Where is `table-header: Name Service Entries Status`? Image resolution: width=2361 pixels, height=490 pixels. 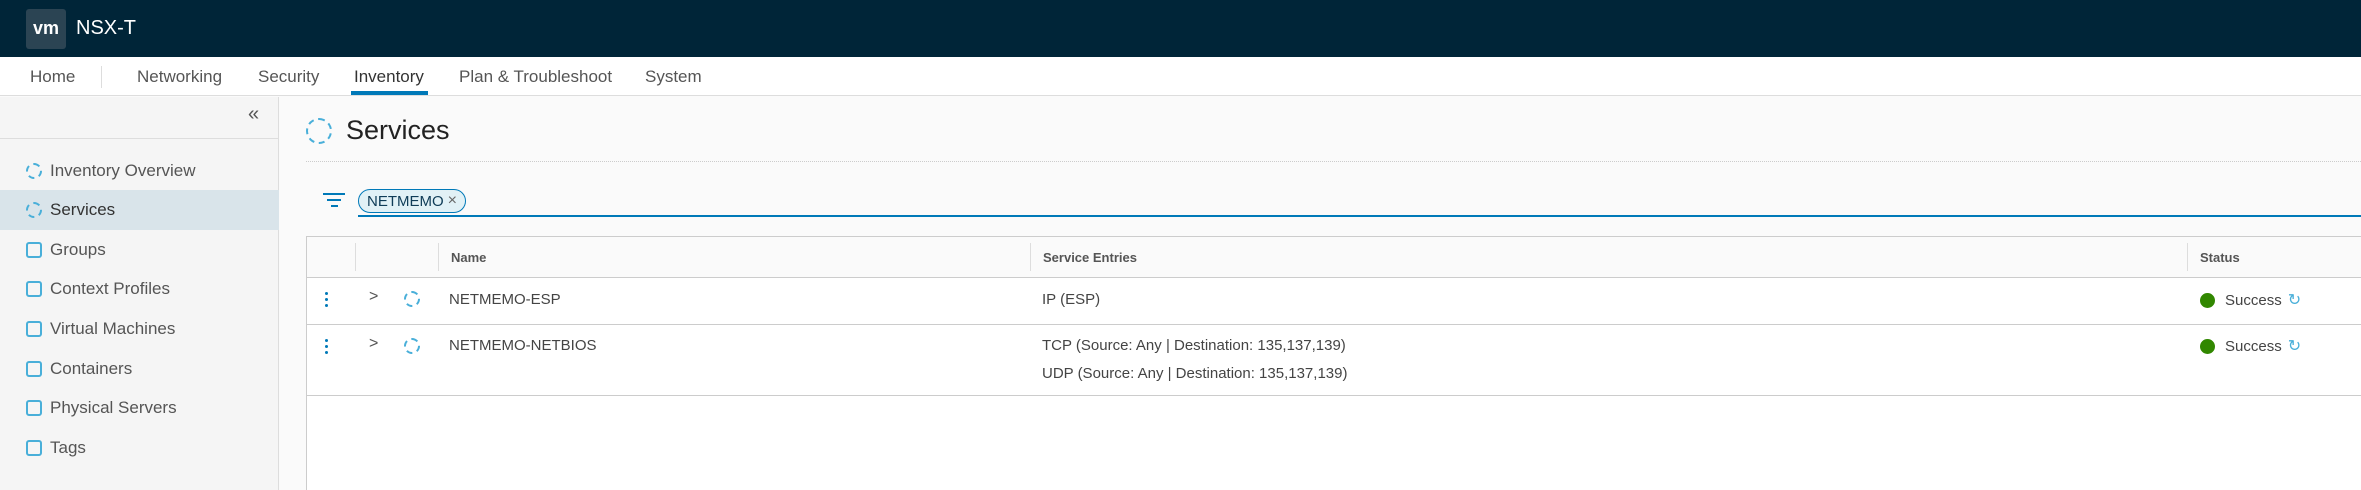 table-header: Name Service Entries Status is located at coordinates (1334, 257).